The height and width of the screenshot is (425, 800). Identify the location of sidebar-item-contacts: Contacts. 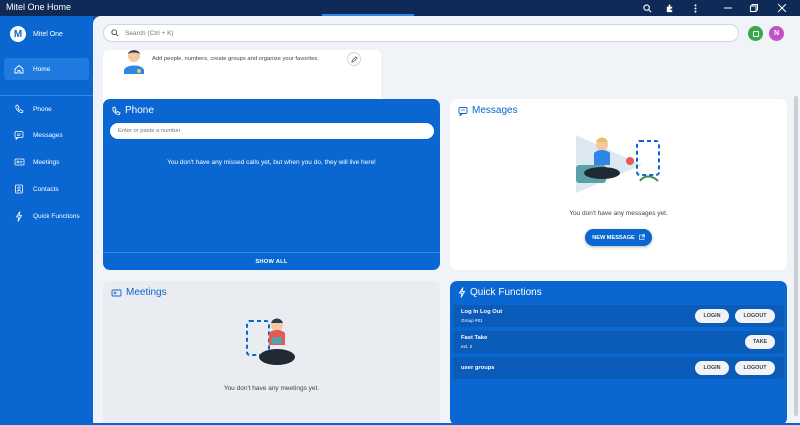
(46, 189).